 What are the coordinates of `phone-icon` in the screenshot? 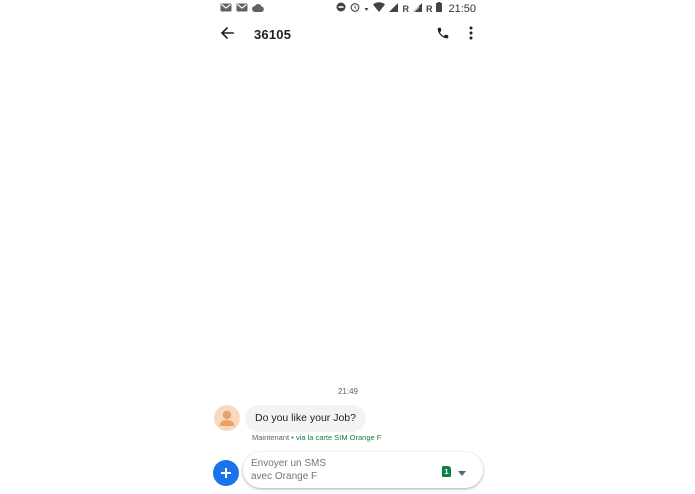 It's located at (443, 35).